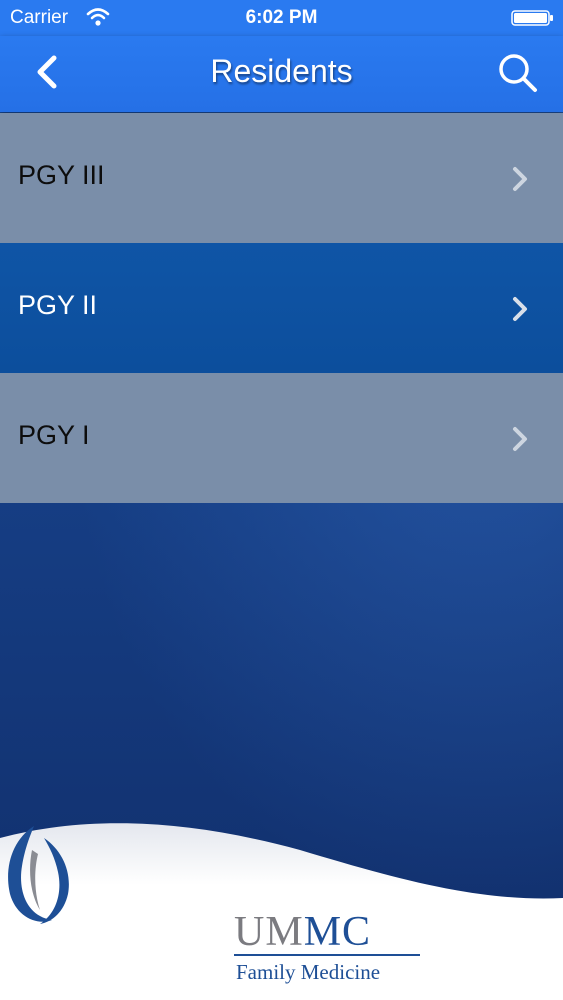  I want to click on list-item-label: PGY II, so click(58, 305).